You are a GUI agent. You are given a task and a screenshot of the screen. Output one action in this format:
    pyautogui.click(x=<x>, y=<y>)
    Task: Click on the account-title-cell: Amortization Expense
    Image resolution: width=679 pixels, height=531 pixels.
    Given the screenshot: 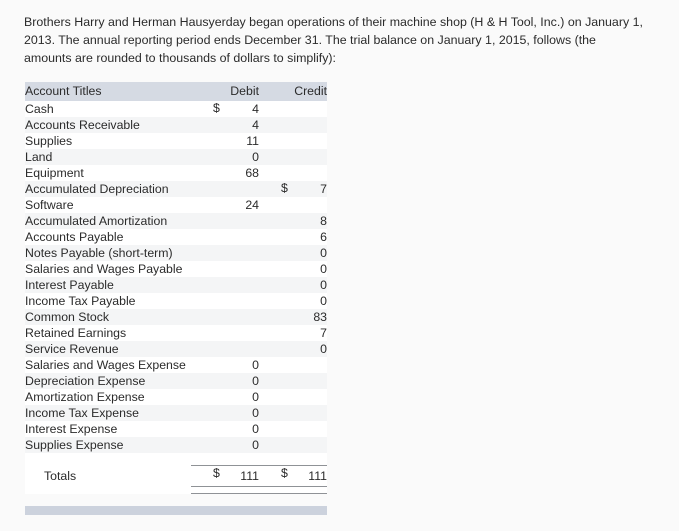 What is the action you would take?
    pyautogui.click(x=85, y=396)
    